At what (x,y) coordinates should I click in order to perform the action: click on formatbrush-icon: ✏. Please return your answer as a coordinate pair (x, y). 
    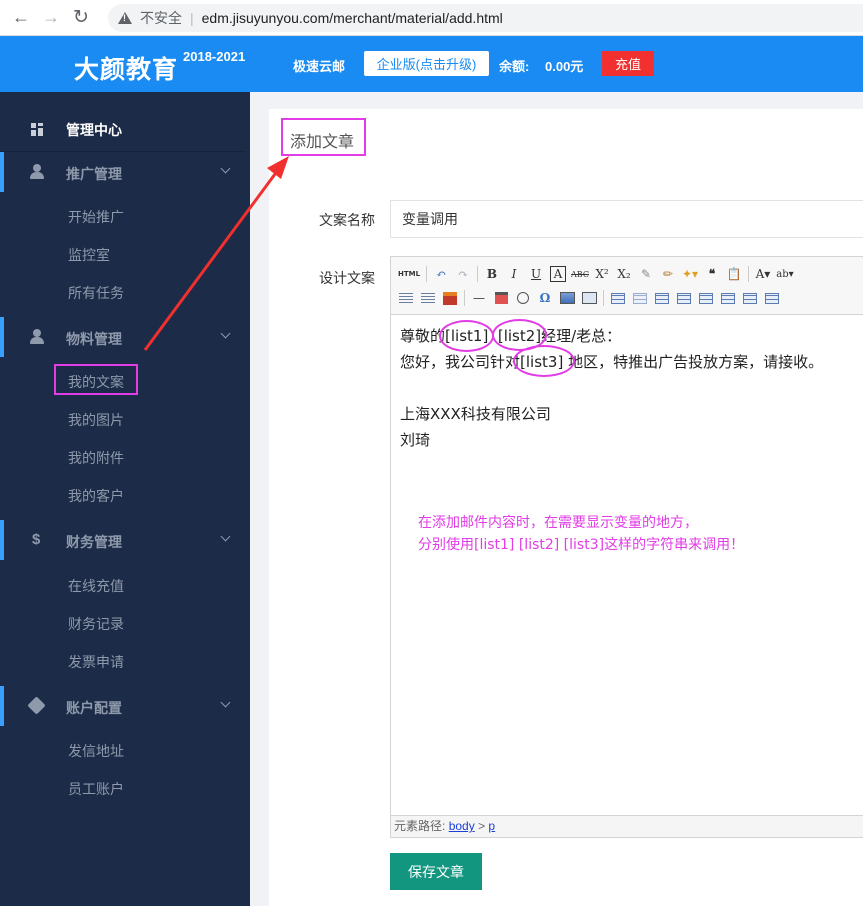
    Looking at the image, I should click on (668, 274).